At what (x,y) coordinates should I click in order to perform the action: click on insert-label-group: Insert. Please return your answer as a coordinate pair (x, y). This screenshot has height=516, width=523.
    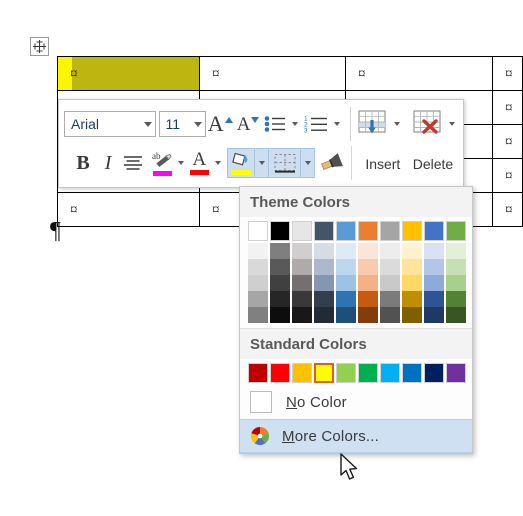
    Looking at the image, I should click on (383, 163).